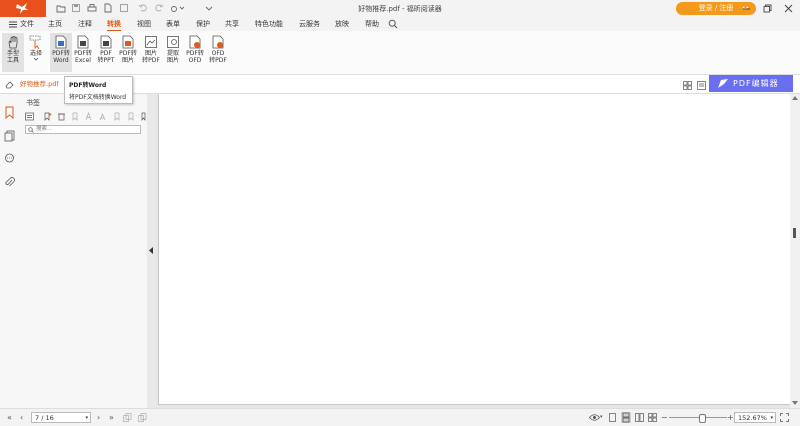 The image size is (800, 426). I want to click on zoom-out-button: −, so click(664, 417).